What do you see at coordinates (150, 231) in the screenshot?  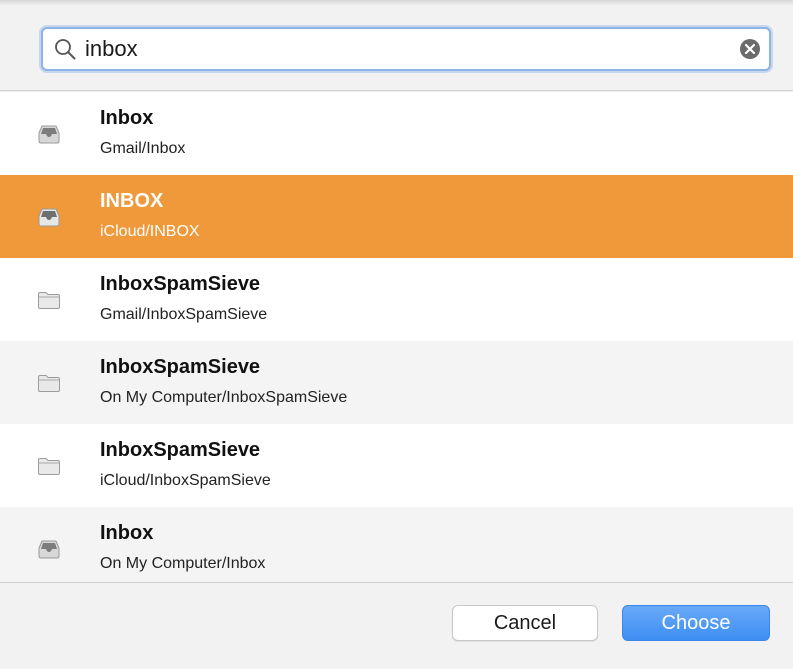 I see `mailbox-path: iCloud/INBOX` at bounding box center [150, 231].